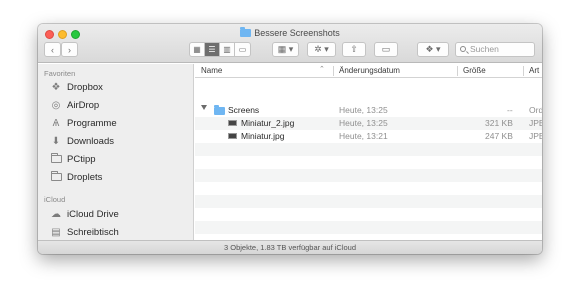 Image resolution: width=580 pixels, height=304 pixels. I want to click on forward-button: ›, so click(69, 49).